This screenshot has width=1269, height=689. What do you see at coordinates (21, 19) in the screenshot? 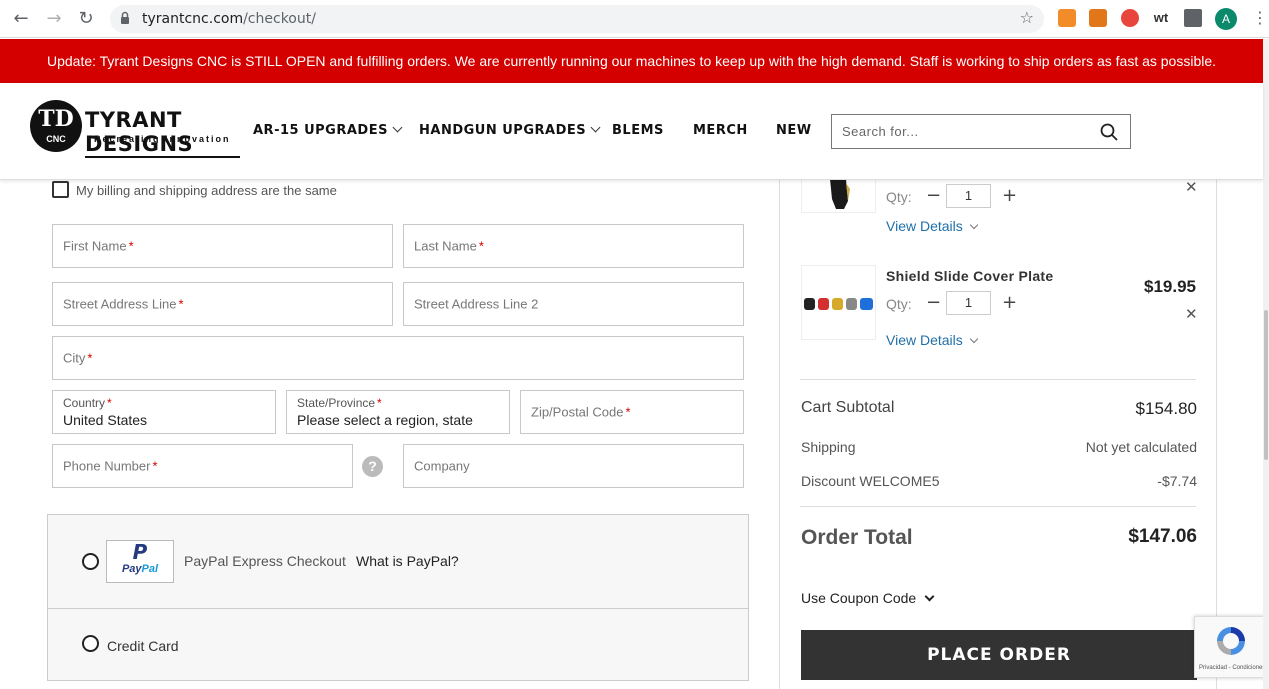
I see `back-icon: ←` at bounding box center [21, 19].